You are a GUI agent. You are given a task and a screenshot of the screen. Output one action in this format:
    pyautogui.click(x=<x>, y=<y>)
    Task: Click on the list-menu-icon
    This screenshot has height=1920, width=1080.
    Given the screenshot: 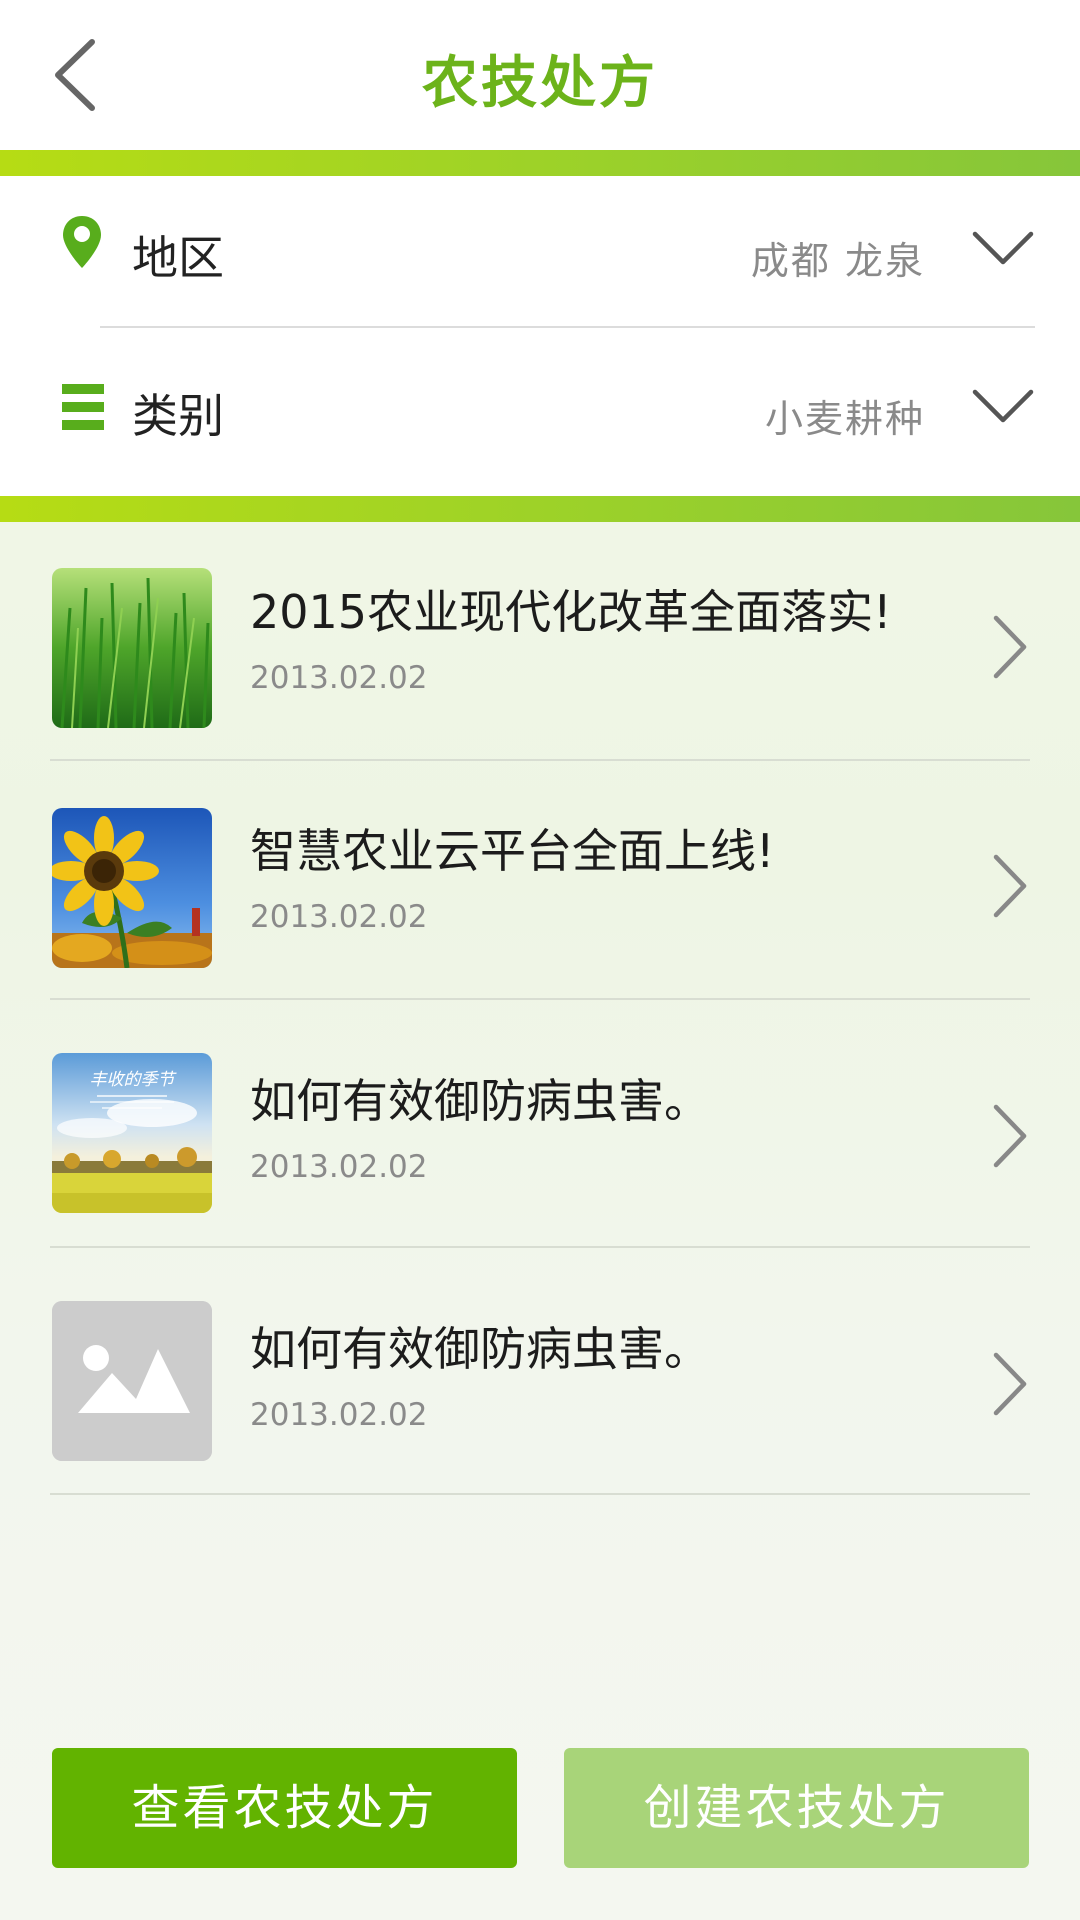 What is the action you would take?
    pyautogui.click(x=83, y=407)
    